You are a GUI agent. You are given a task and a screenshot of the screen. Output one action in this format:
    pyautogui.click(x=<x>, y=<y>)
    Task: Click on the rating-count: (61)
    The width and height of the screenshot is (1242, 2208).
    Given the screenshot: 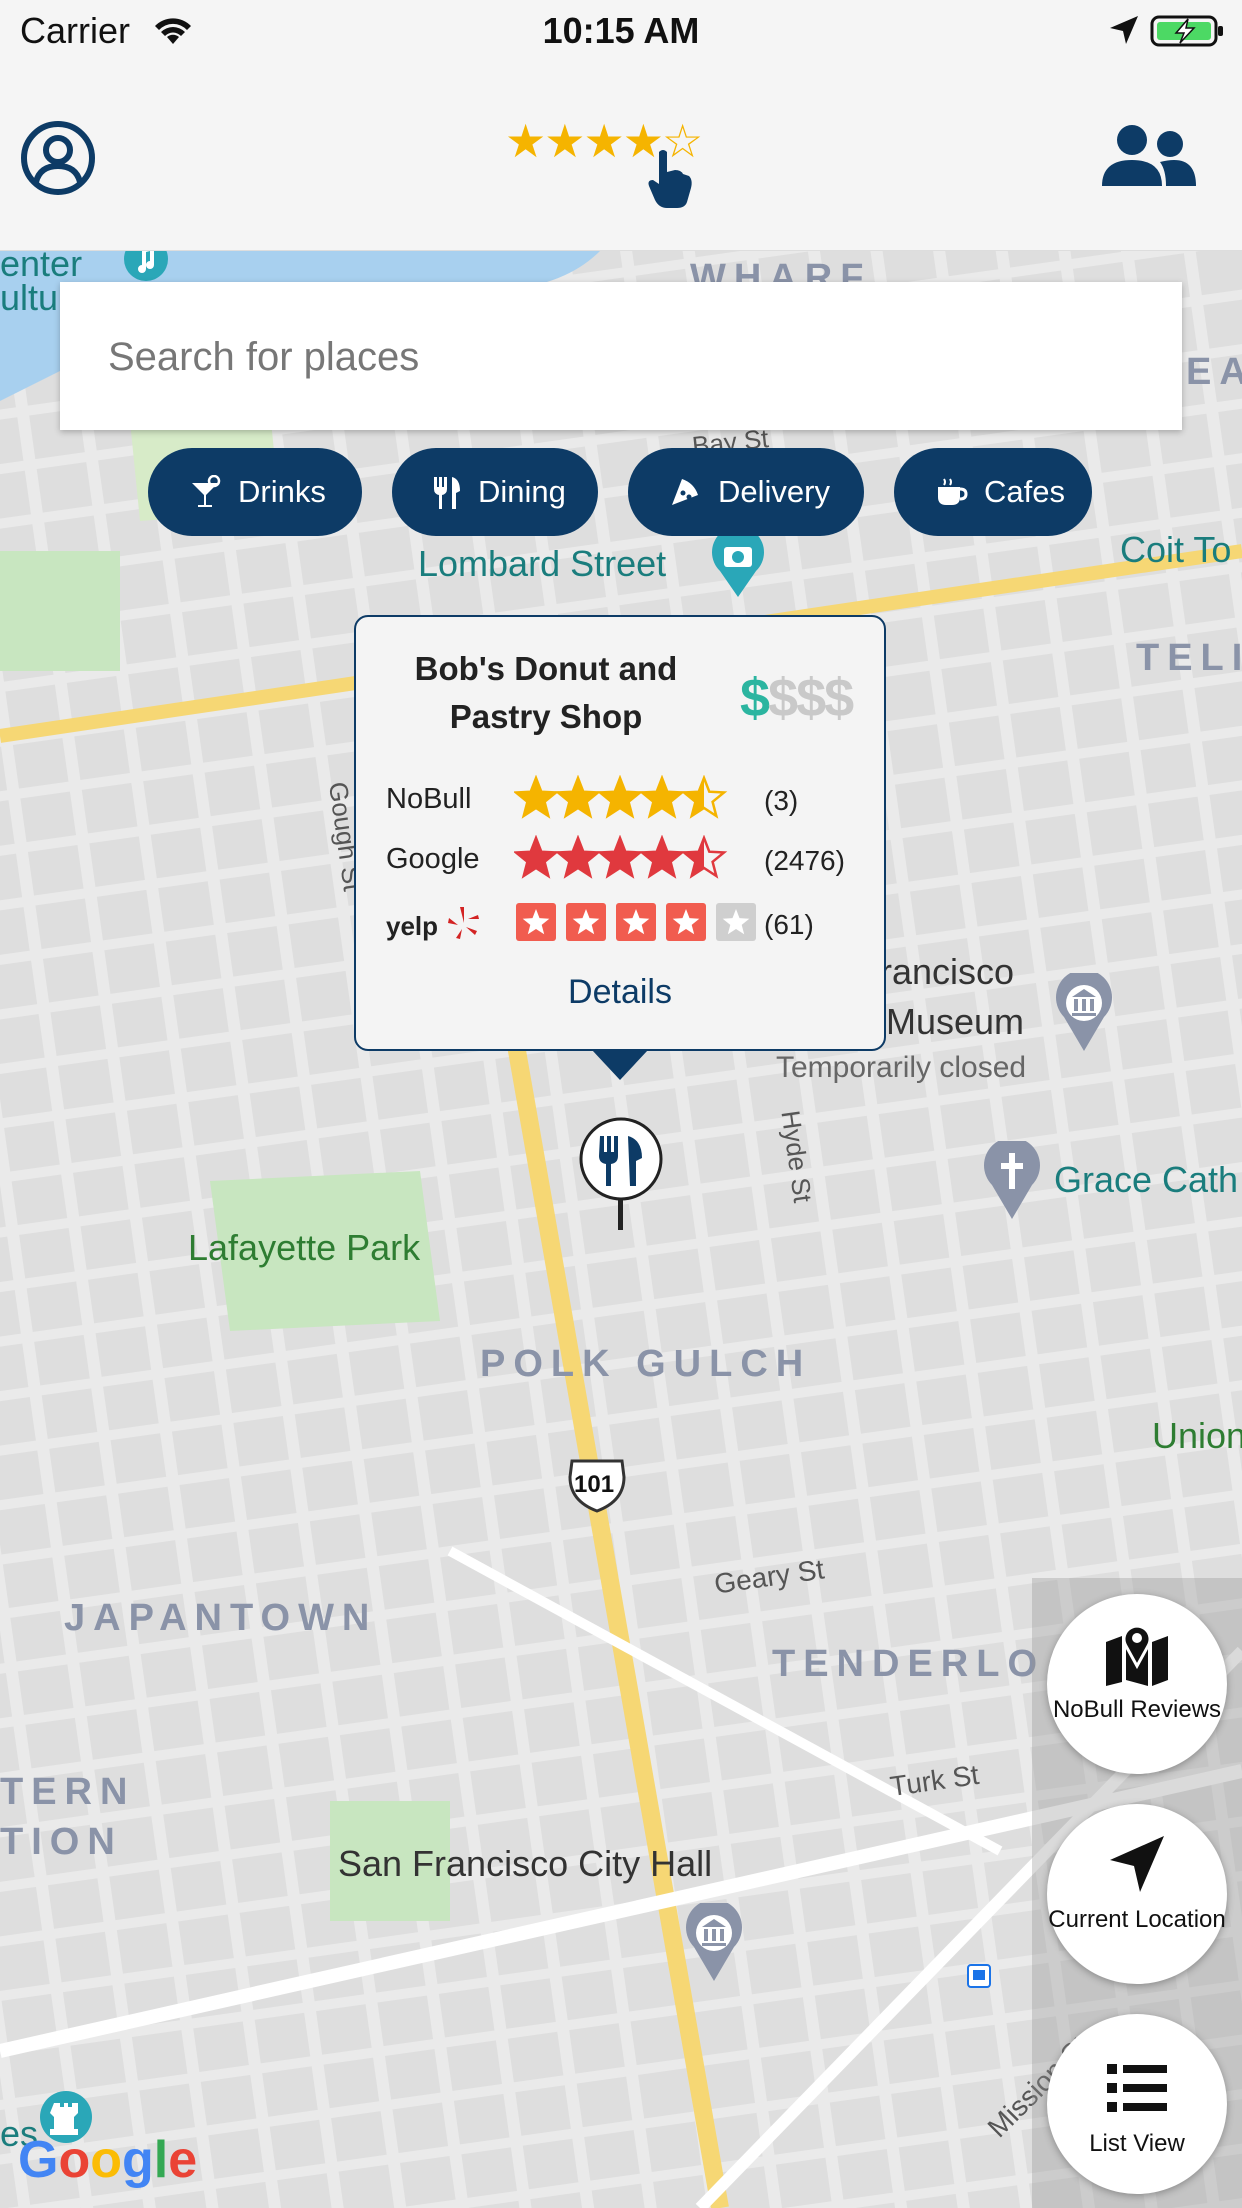 What is the action you would take?
    pyautogui.click(x=789, y=924)
    